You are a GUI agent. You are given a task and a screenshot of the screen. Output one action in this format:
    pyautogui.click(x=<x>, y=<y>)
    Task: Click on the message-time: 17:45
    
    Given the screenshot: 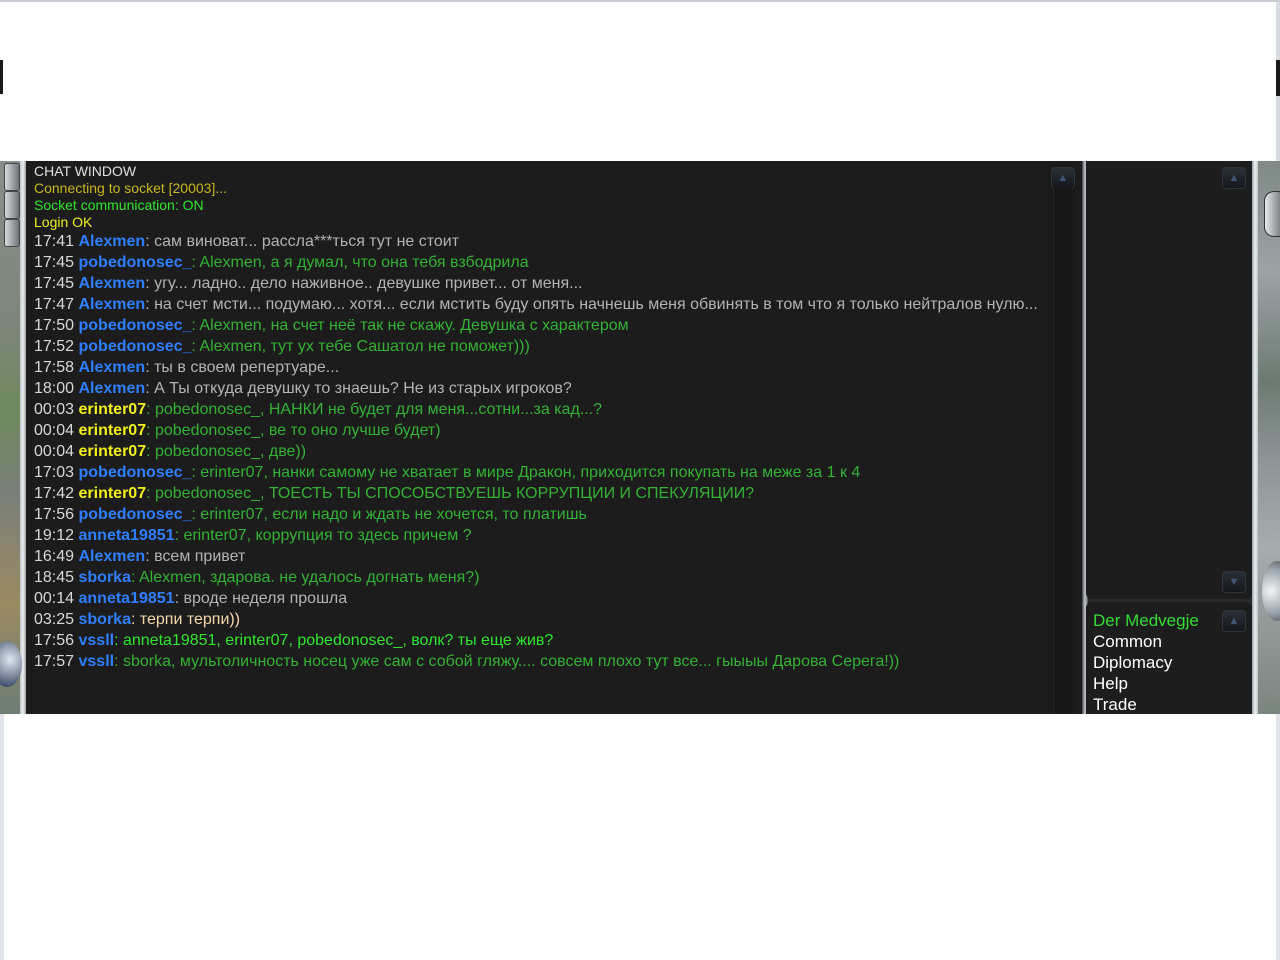 What is the action you would take?
    pyautogui.click(x=54, y=283)
    